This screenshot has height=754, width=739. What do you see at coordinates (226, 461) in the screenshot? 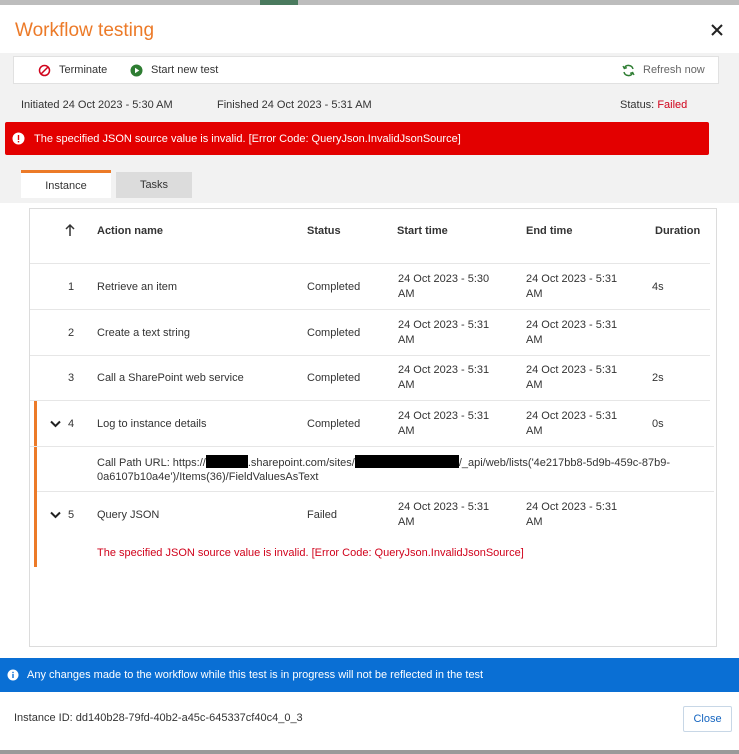
I see `redacted-tenant` at bounding box center [226, 461].